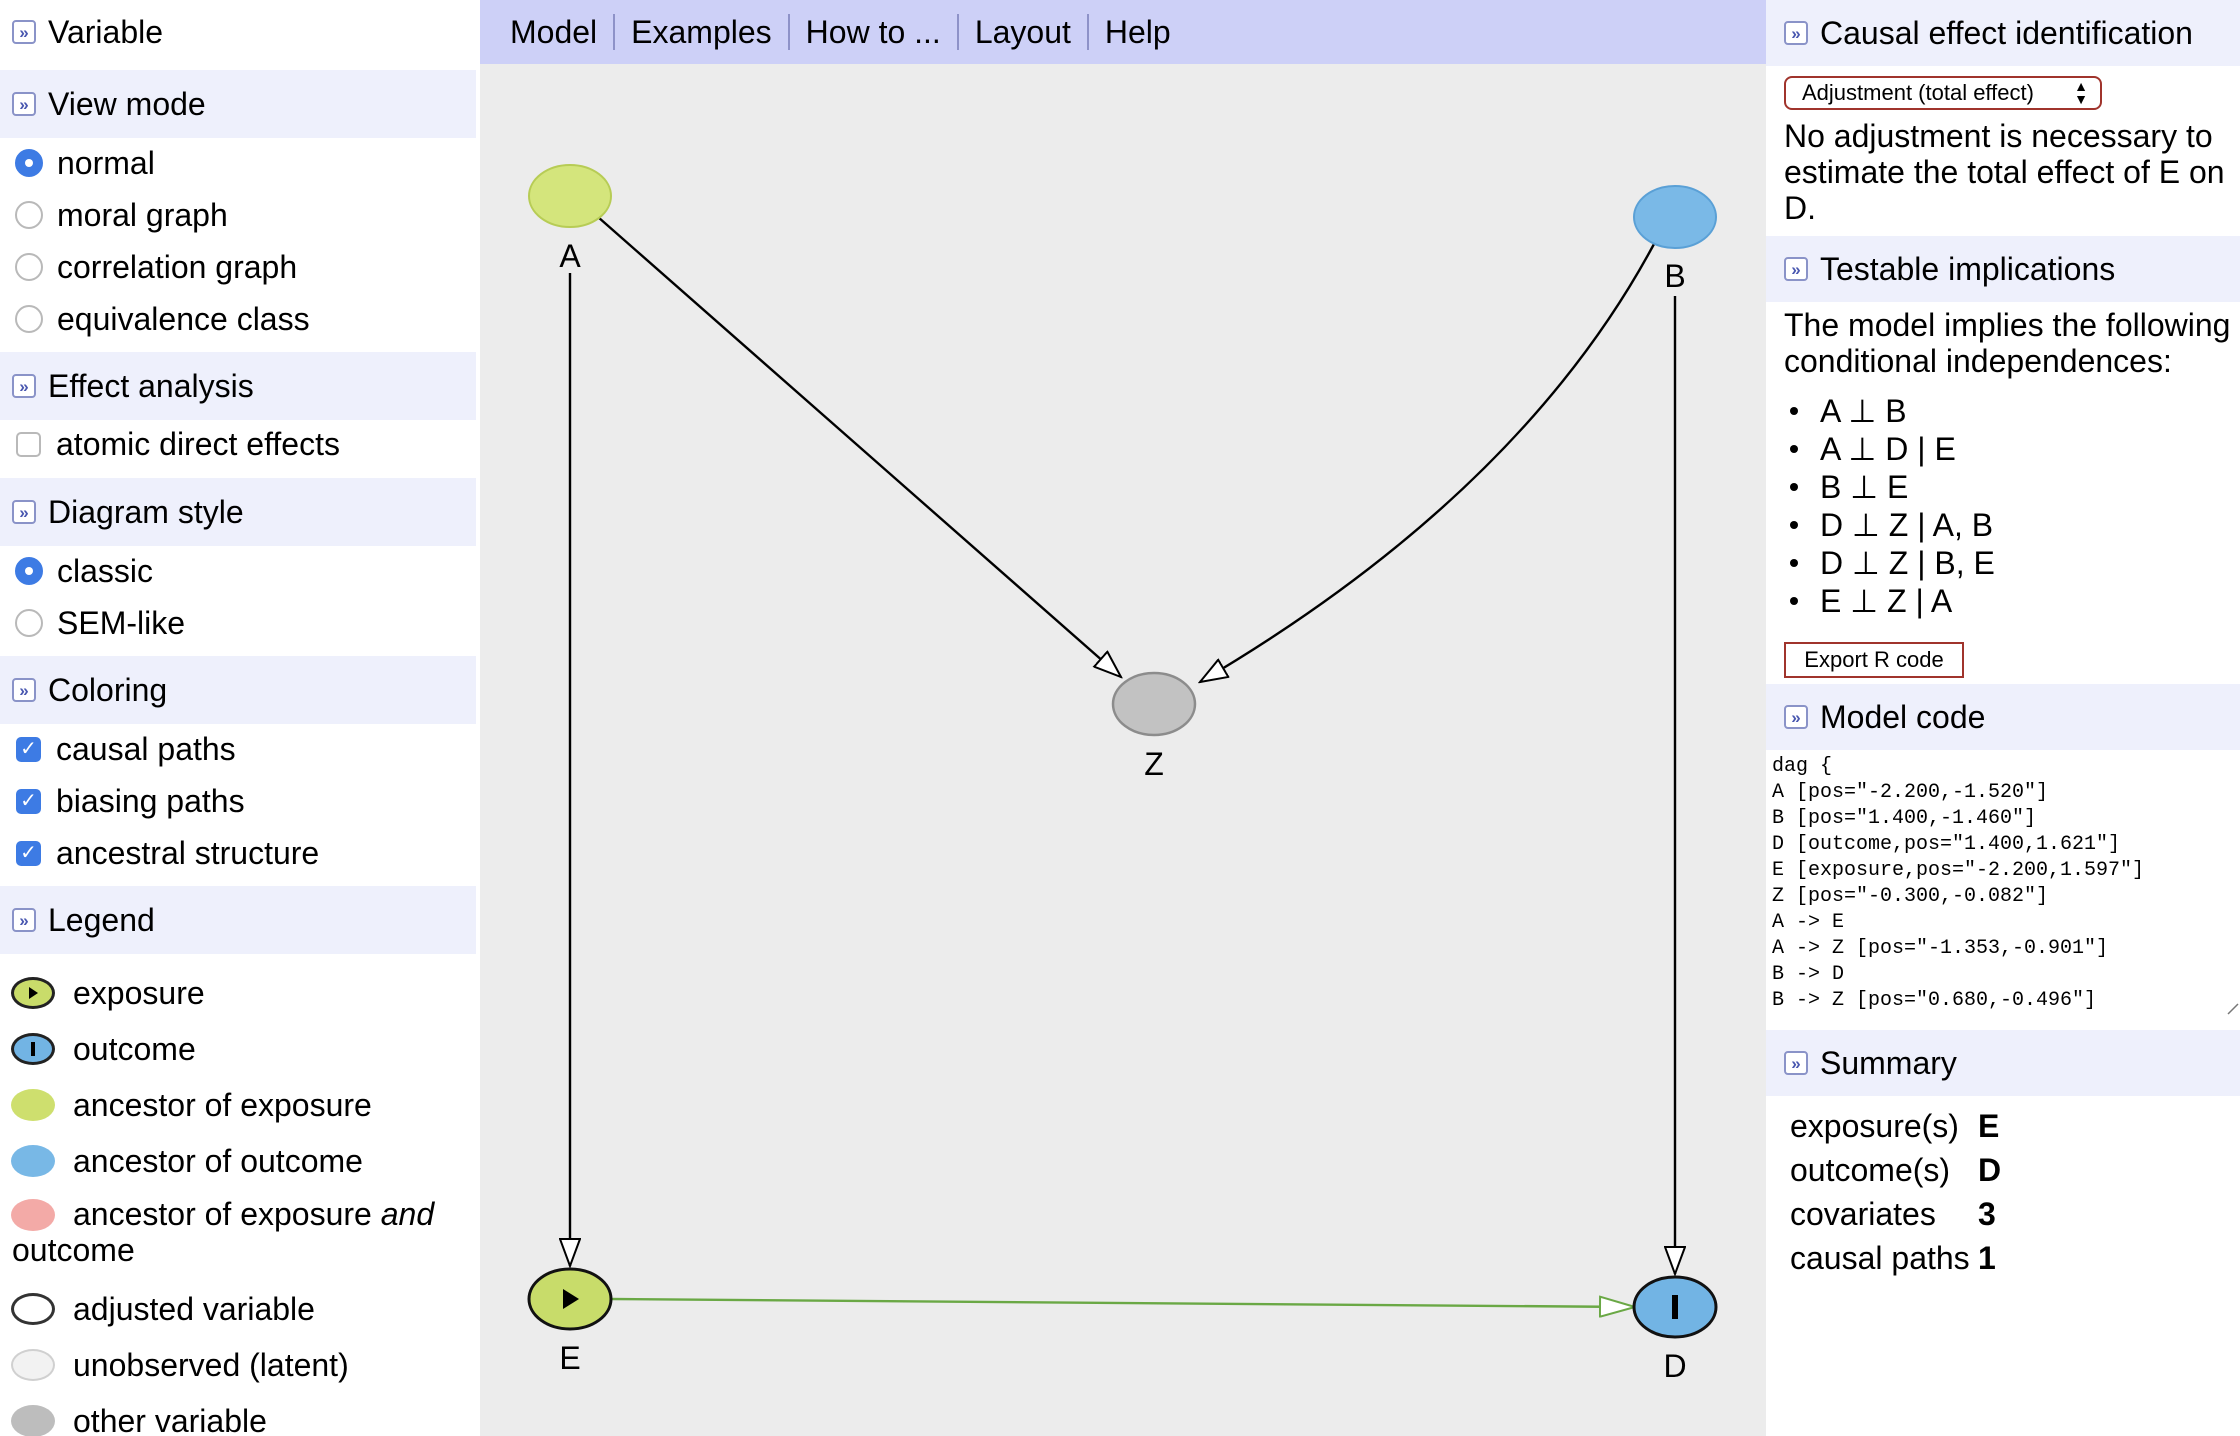  I want to click on menu-help: Help, so click(1138, 32).